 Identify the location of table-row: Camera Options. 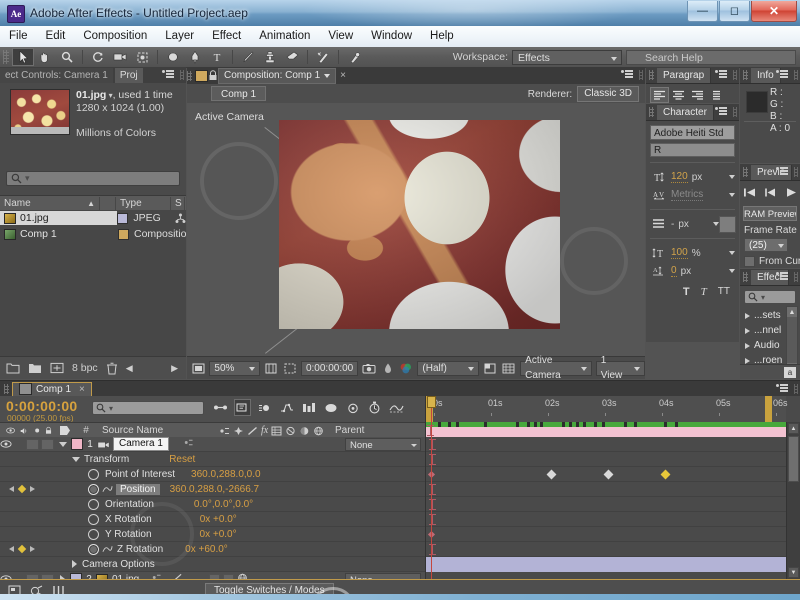
(212, 564).